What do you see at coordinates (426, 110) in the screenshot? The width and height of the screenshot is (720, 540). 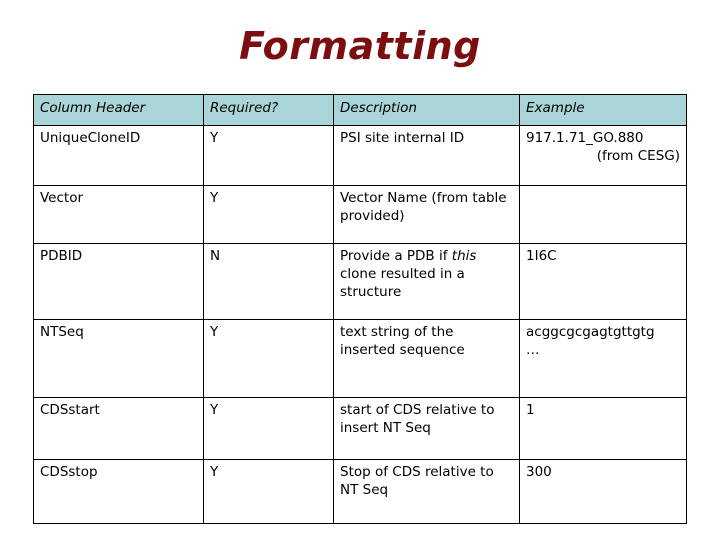 I see `column-header-description: Description` at bounding box center [426, 110].